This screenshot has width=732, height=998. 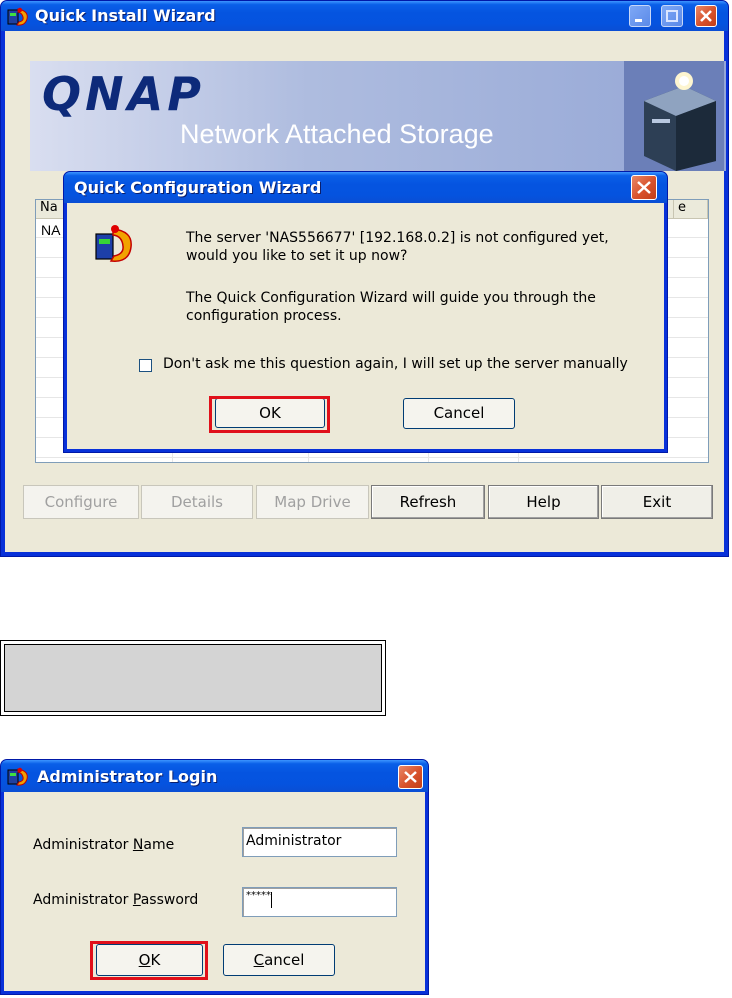 I want to click on nas-device-image, so click(x=674, y=116).